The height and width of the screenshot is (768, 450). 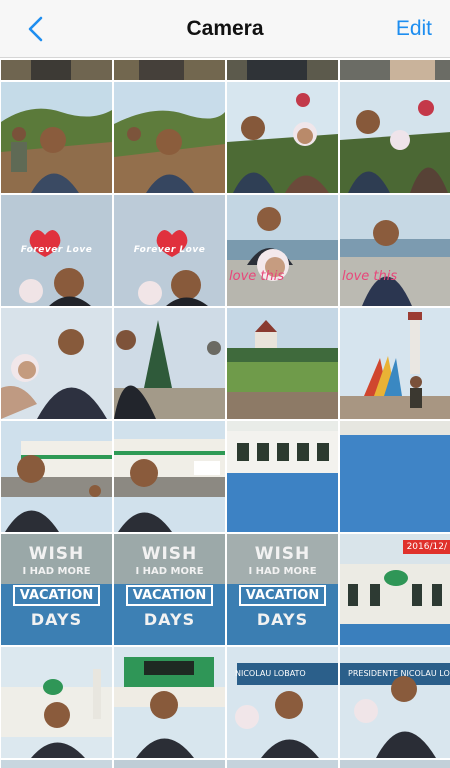 What do you see at coordinates (270, 673) in the screenshot?
I see `sign-text: NICOLAU LOBATO` at bounding box center [270, 673].